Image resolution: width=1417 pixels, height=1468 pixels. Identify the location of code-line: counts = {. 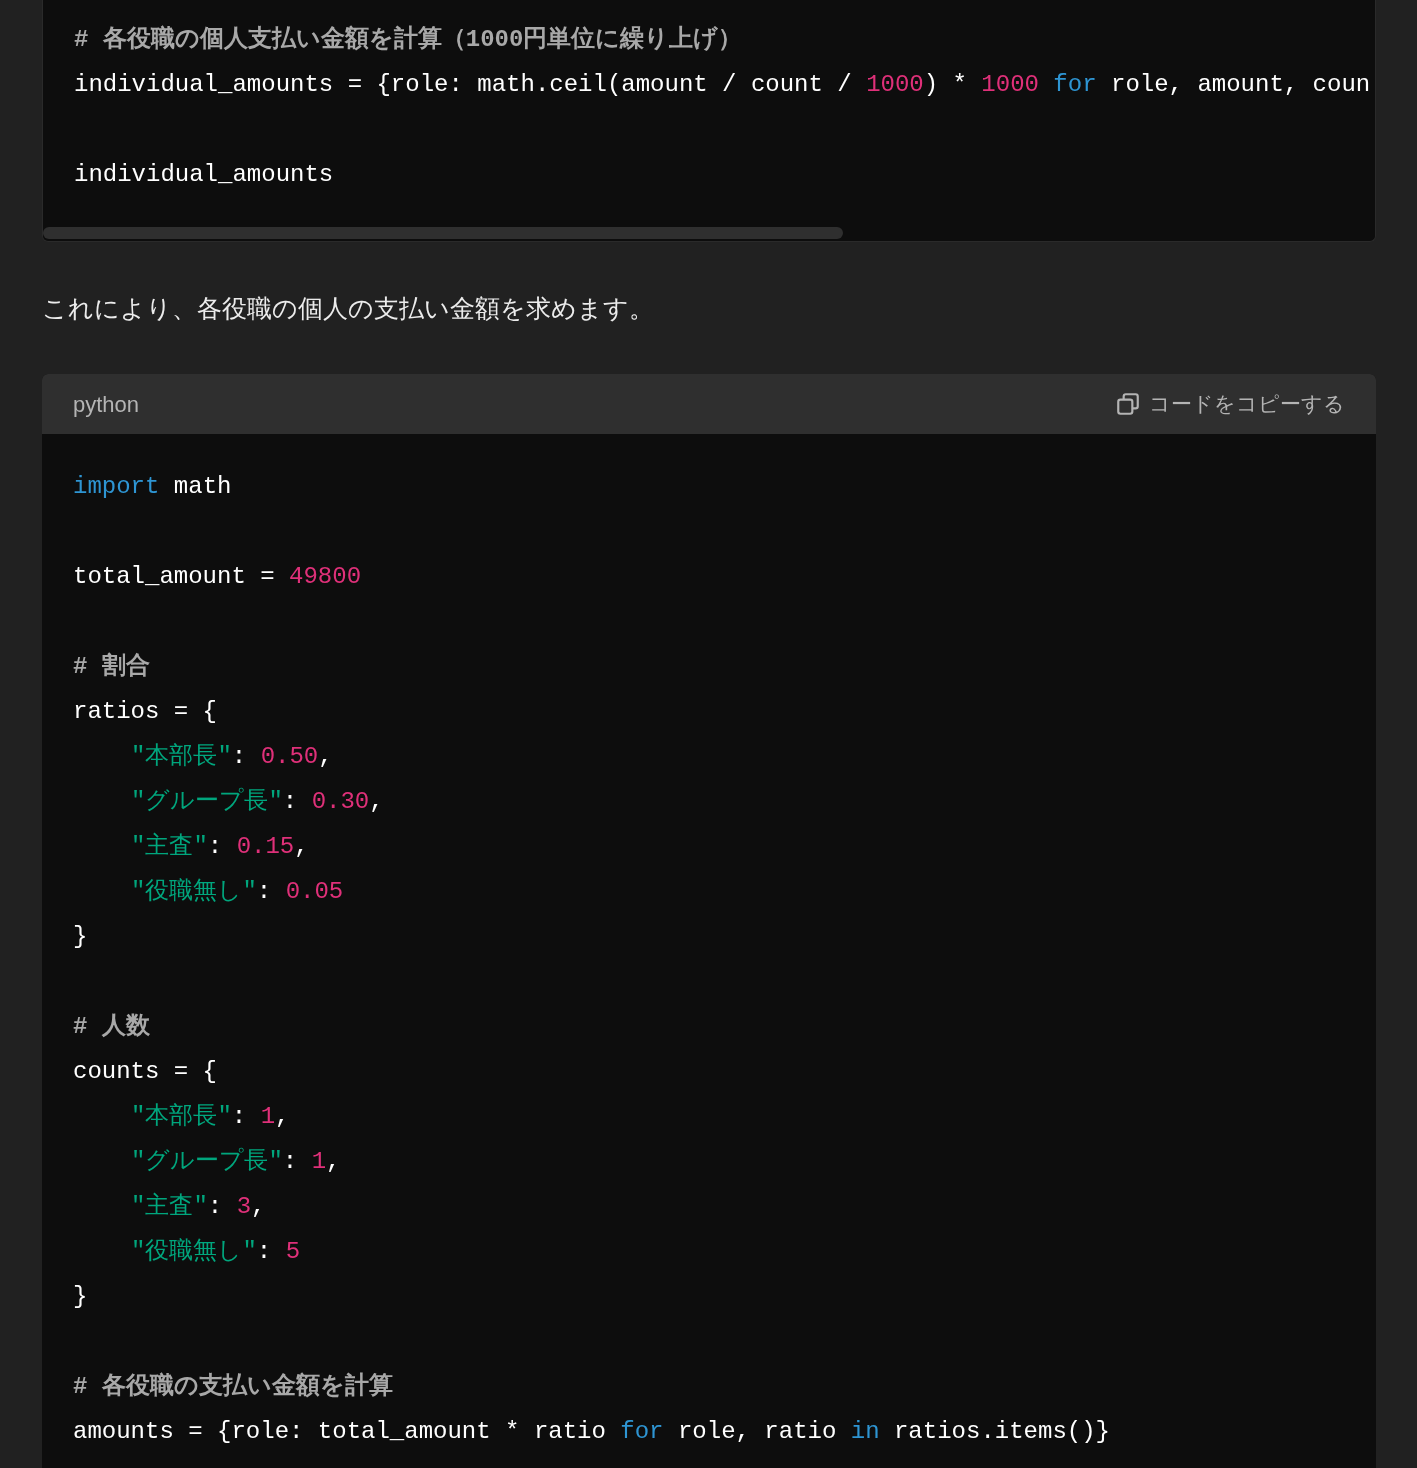
(146, 1072).